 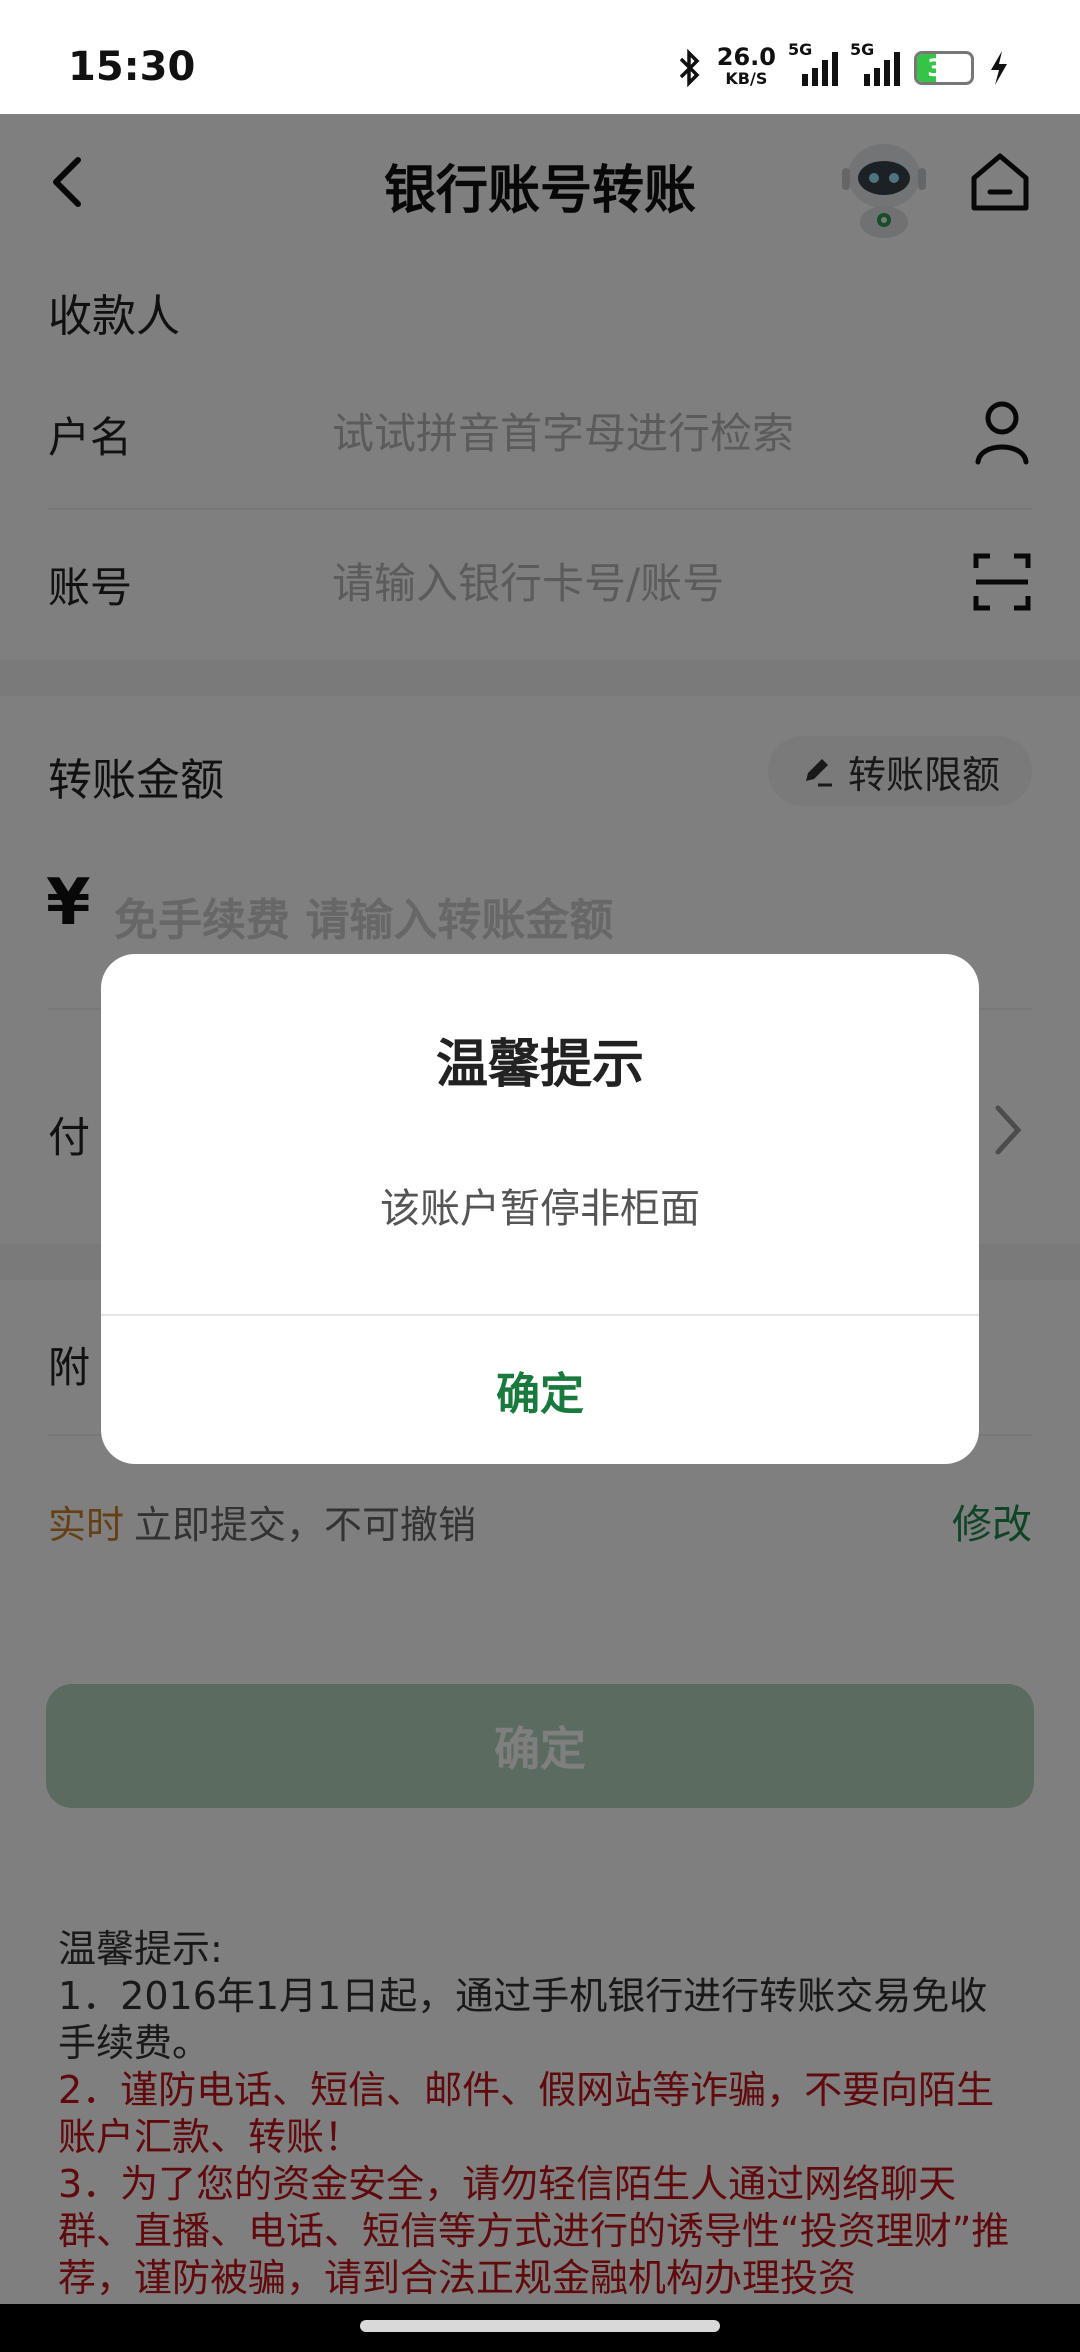 What do you see at coordinates (843, 65) in the screenshot?
I see `status-icons: 26.0 KB/S 5G 5G 35` at bounding box center [843, 65].